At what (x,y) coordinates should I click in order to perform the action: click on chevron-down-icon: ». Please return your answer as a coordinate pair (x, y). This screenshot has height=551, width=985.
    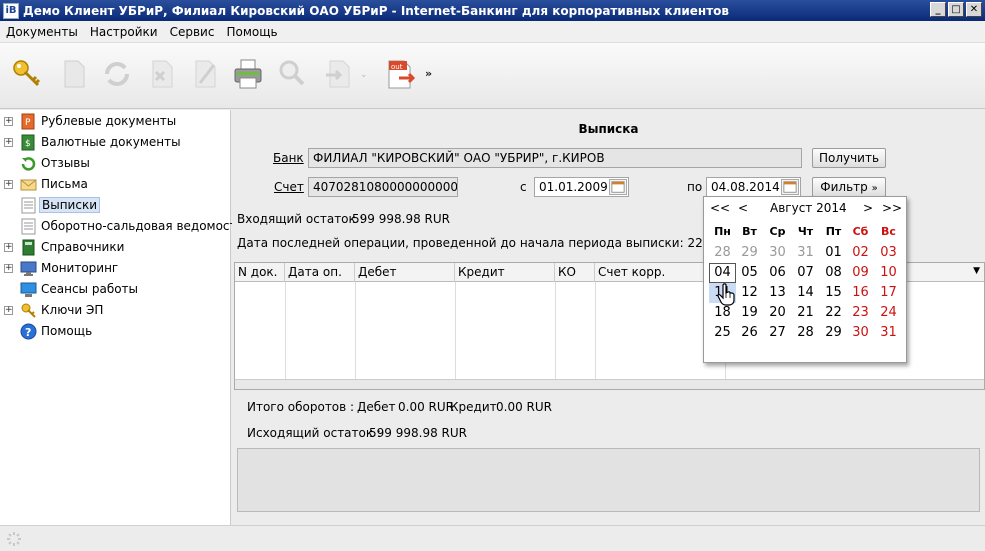
    Looking at the image, I should click on (874, 188).